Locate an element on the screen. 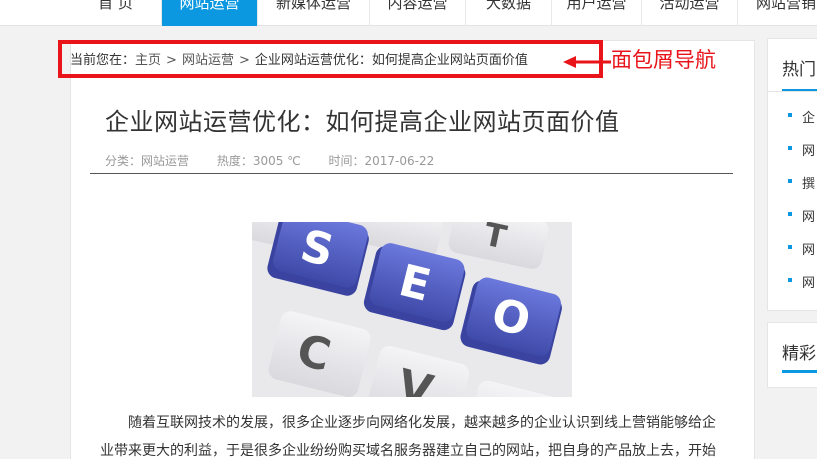 Image resolution: width=817 pixels, height=459 pixels. nav-item-marketing: 网站营销 is located at coordinates (777, 13).